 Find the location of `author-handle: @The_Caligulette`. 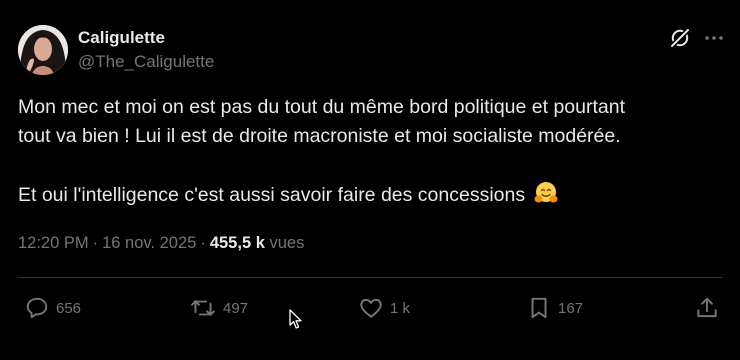

author-handle: @The_Caligulette is located at coordinates (146, 62).